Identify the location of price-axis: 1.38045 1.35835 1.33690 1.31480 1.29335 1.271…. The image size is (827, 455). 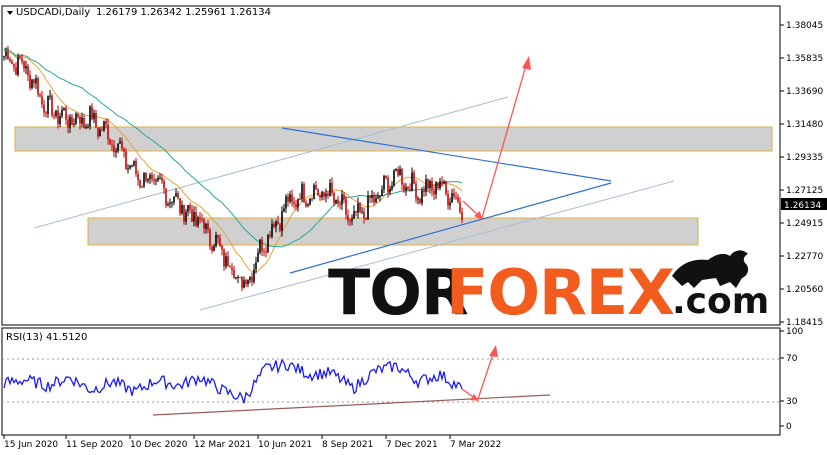
(801, 174).